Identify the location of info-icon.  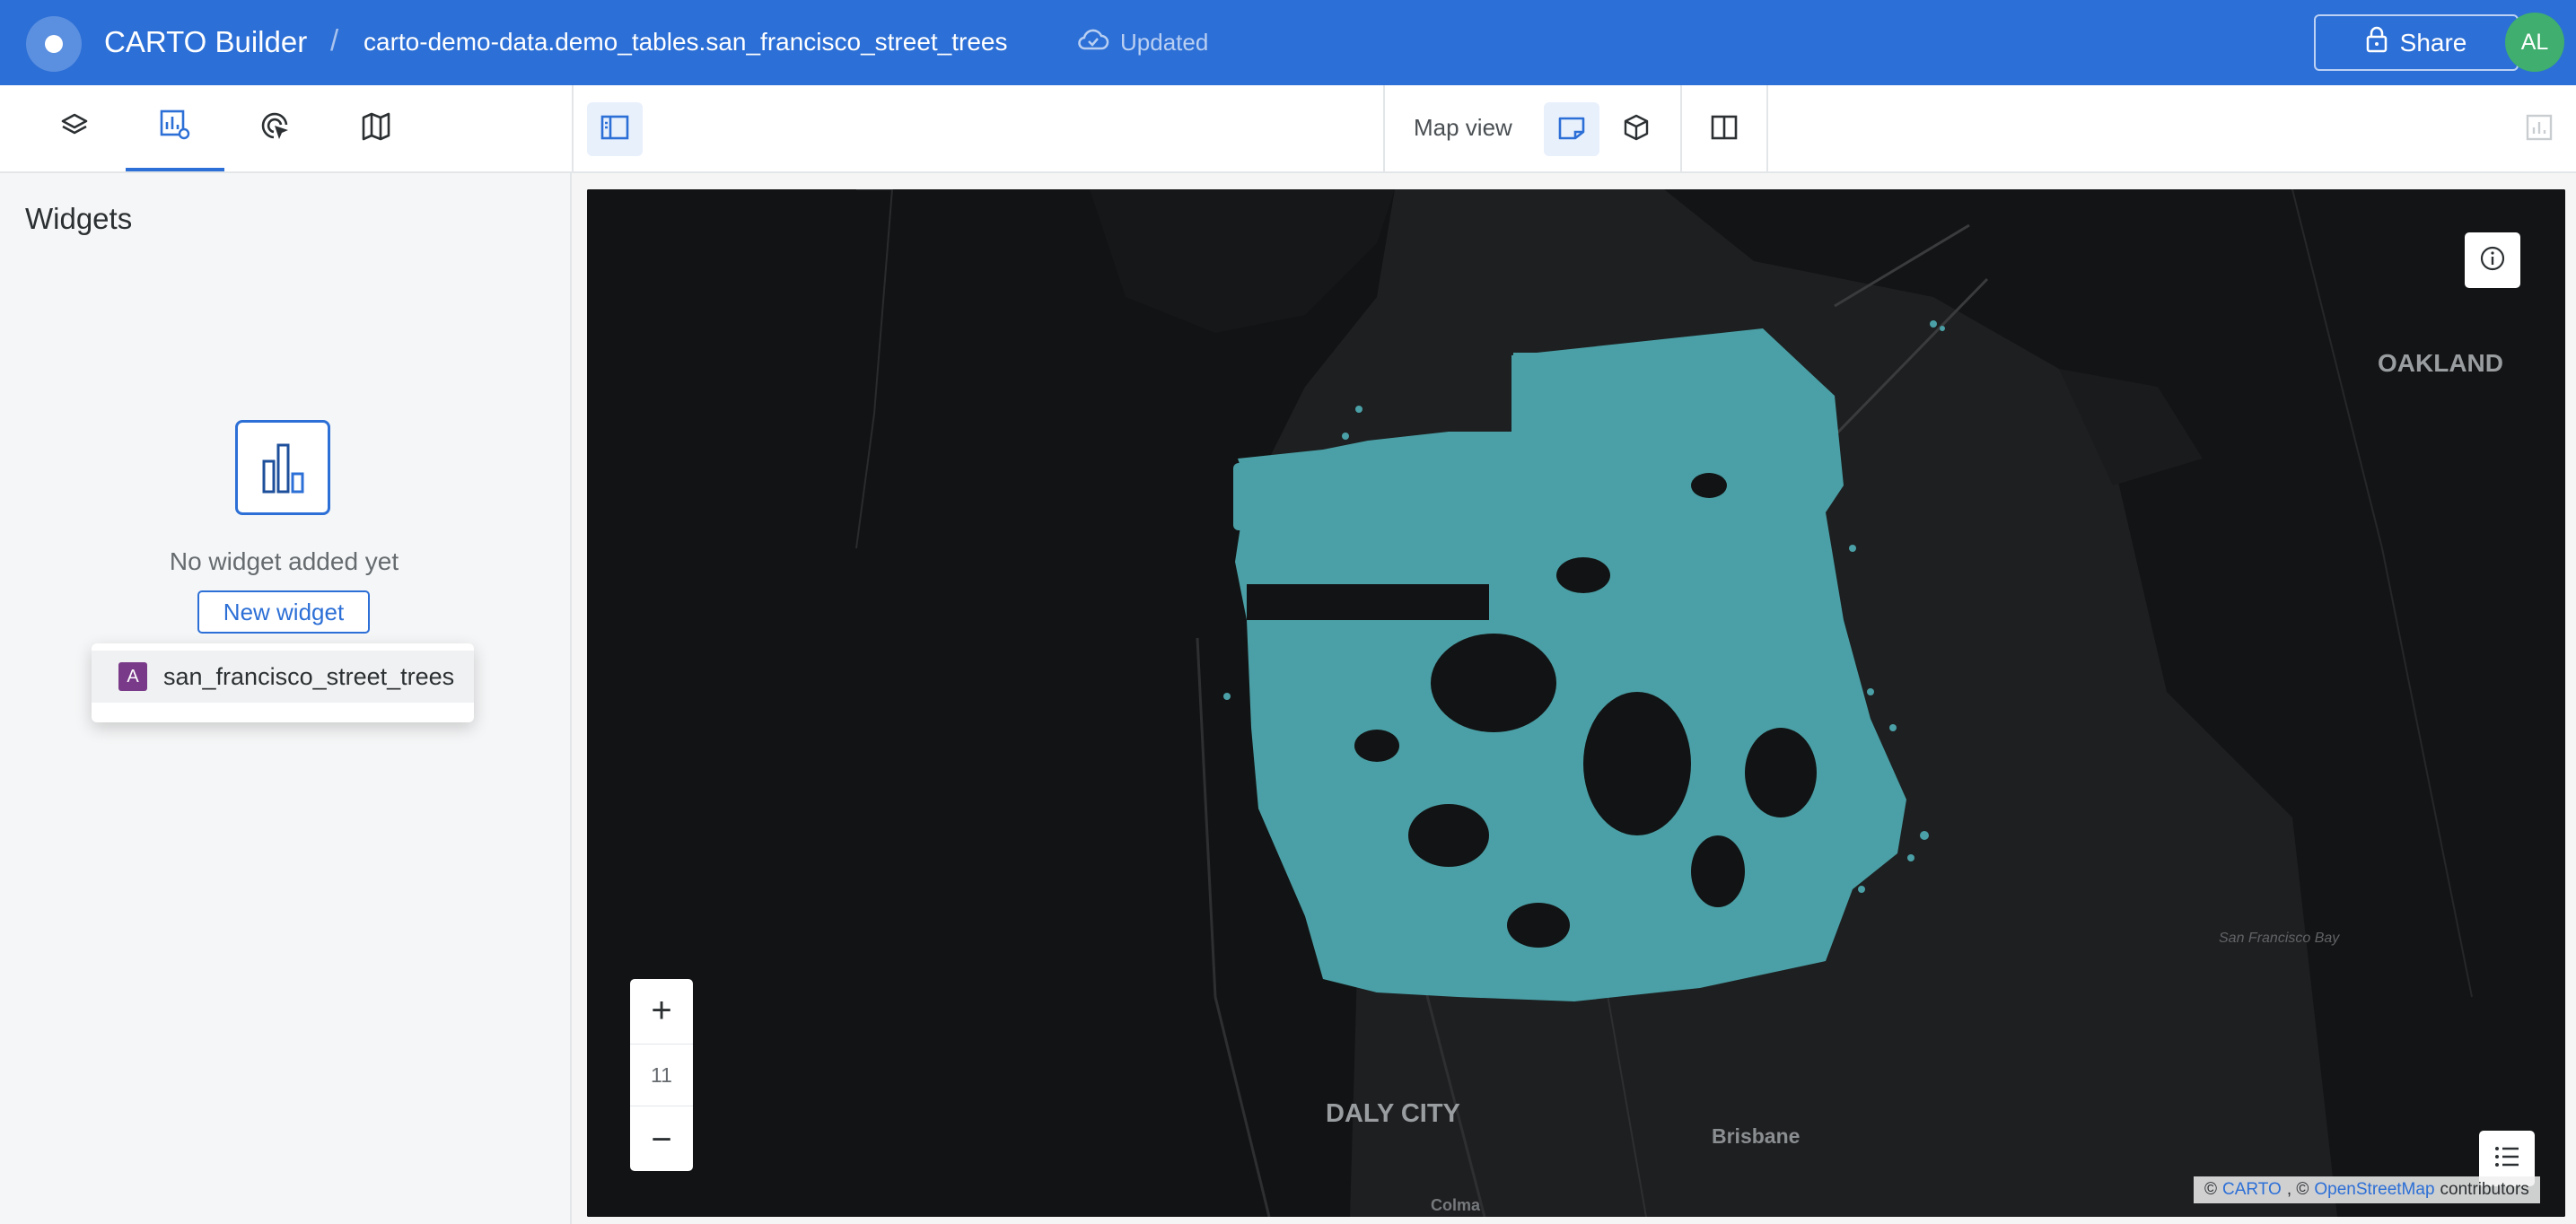
(2492, 260).